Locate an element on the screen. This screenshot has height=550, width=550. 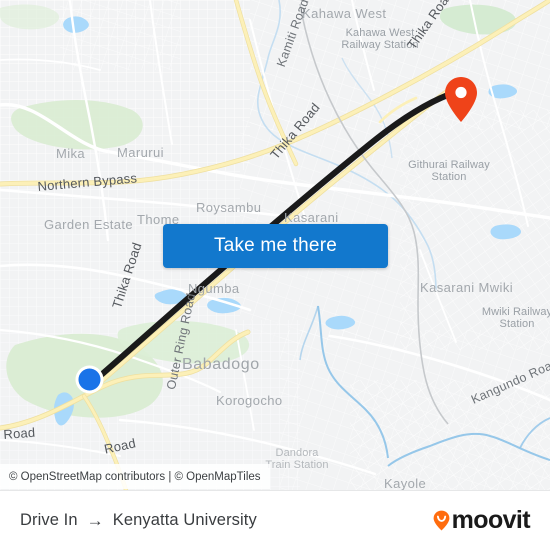
destination-marker-pin-icon is located at coordinates (461, 100).